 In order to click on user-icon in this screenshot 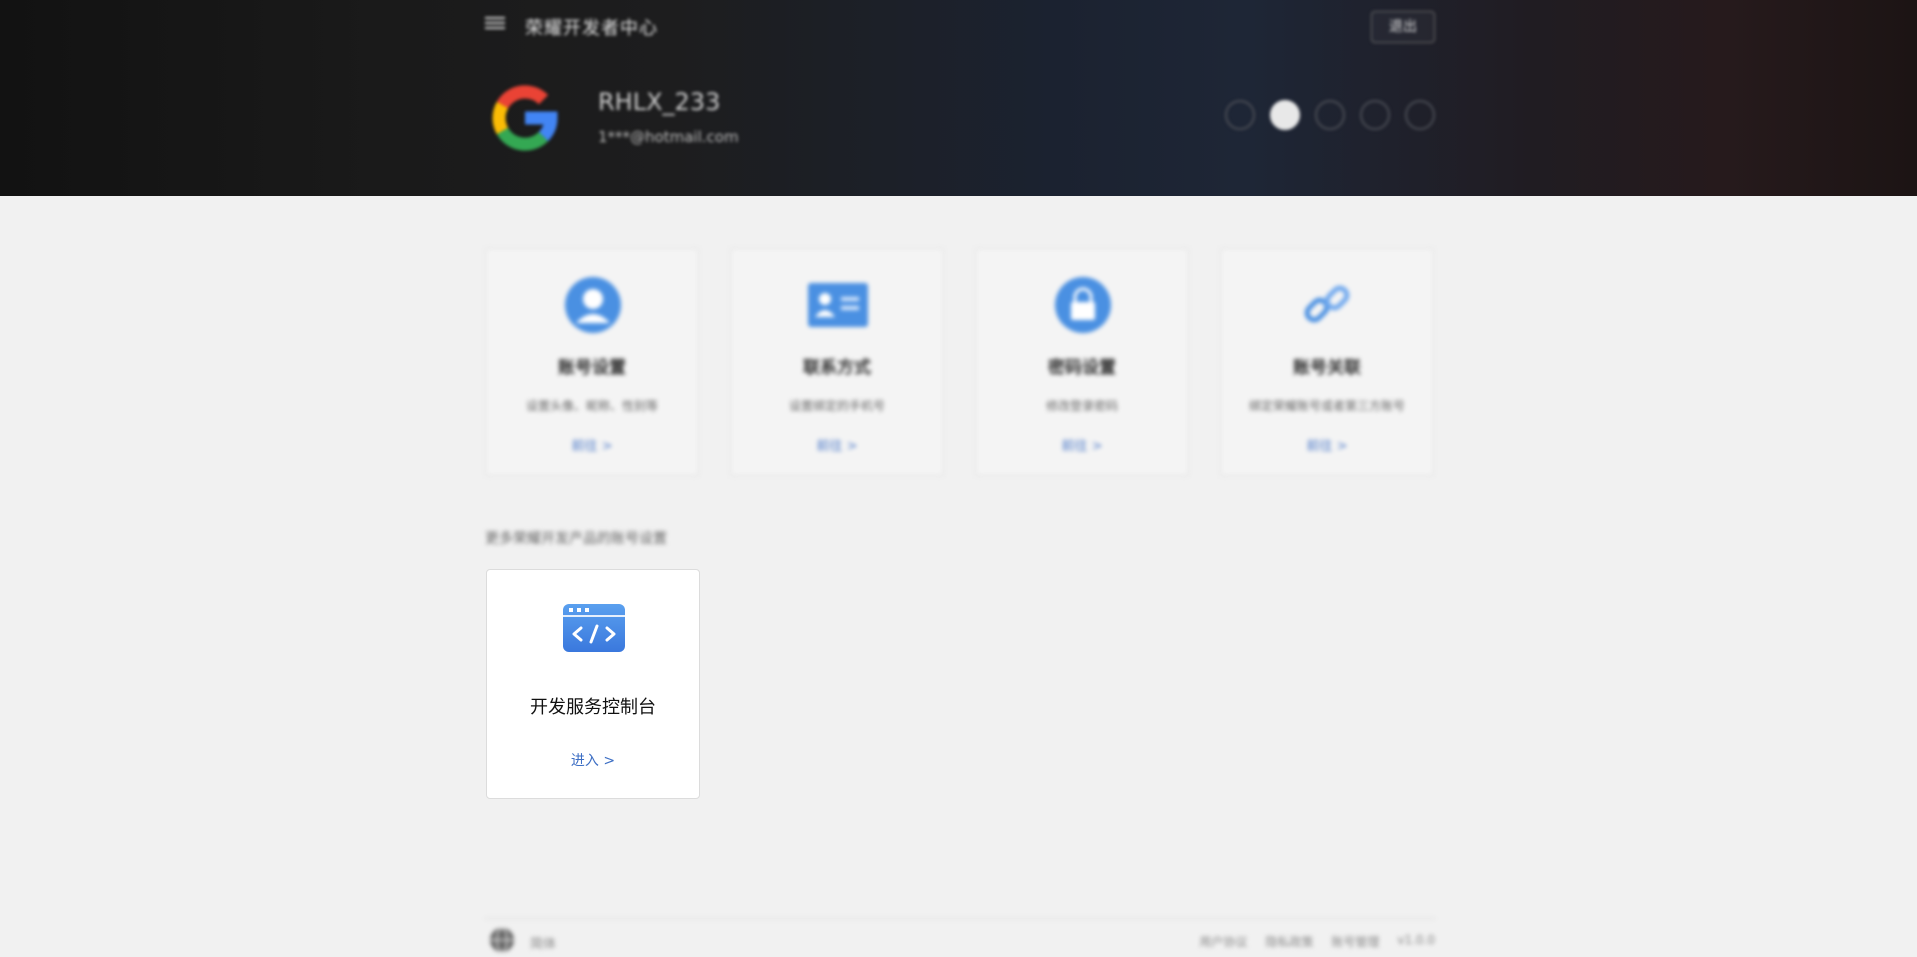, I will do `click(593, 305)`.